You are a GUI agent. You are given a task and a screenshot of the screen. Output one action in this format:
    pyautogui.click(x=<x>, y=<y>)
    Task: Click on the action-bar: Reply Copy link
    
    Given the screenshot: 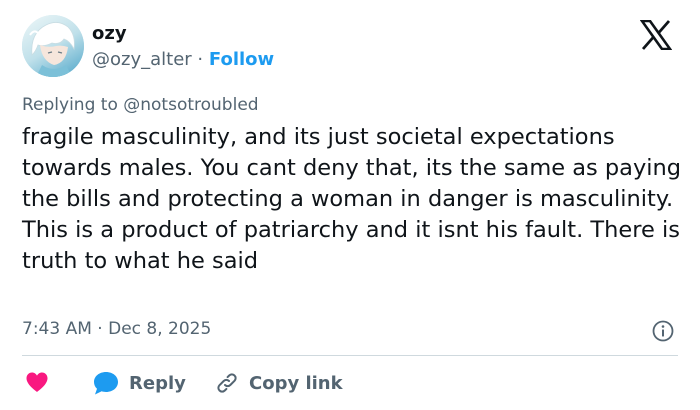 What is the action you would take?
    pyautogui.click(x=350, y=383)
    